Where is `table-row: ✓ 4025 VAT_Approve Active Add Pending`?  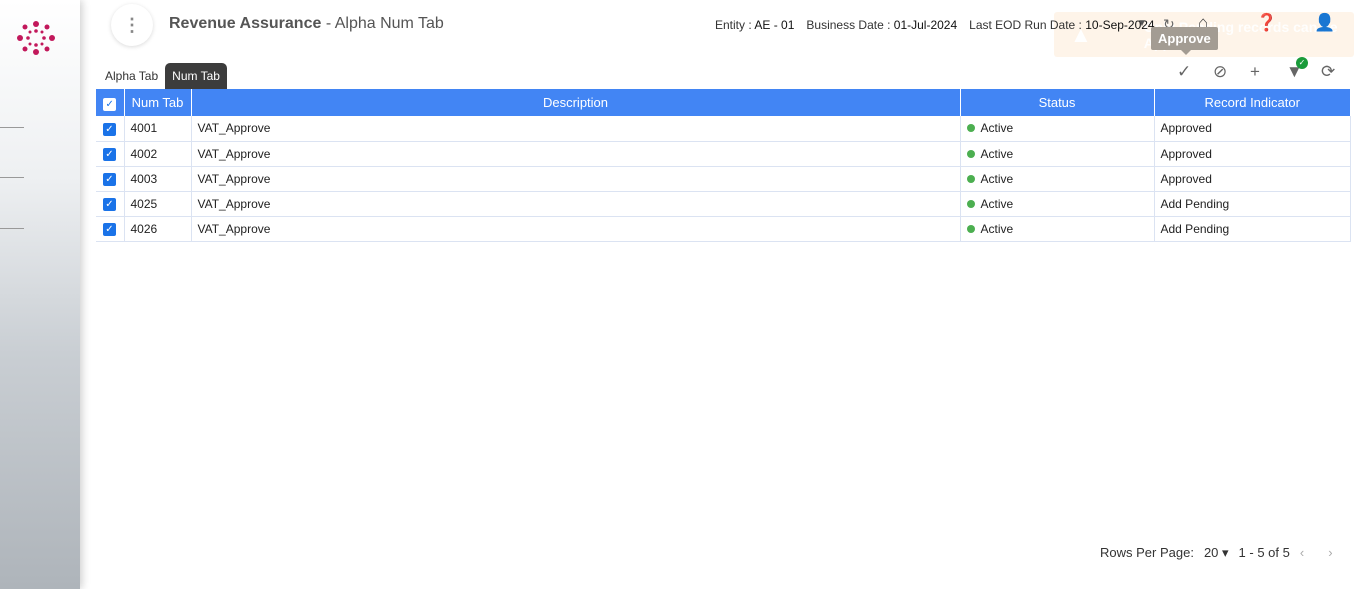 table-row: ✓ 4025 VAT_Approve Active Add Pending is located at coordinates (723, 204).